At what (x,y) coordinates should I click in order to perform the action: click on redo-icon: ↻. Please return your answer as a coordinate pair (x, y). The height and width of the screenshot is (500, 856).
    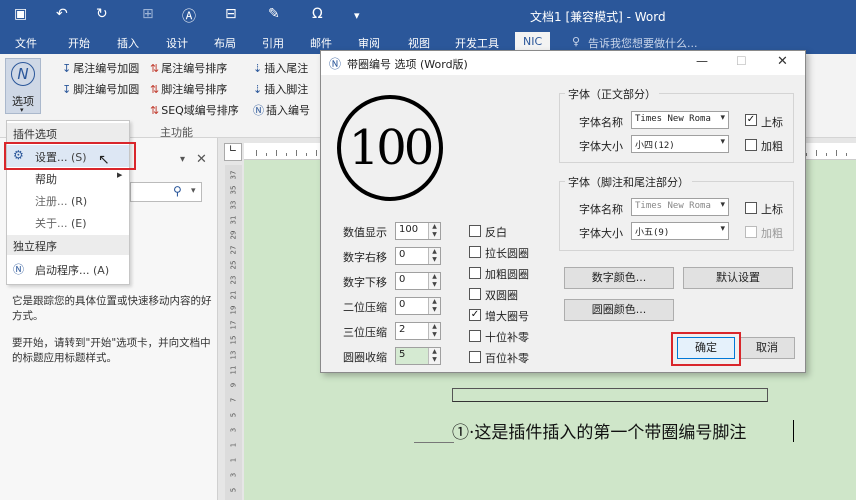
    Looking at the image, I should click on (102, 14).